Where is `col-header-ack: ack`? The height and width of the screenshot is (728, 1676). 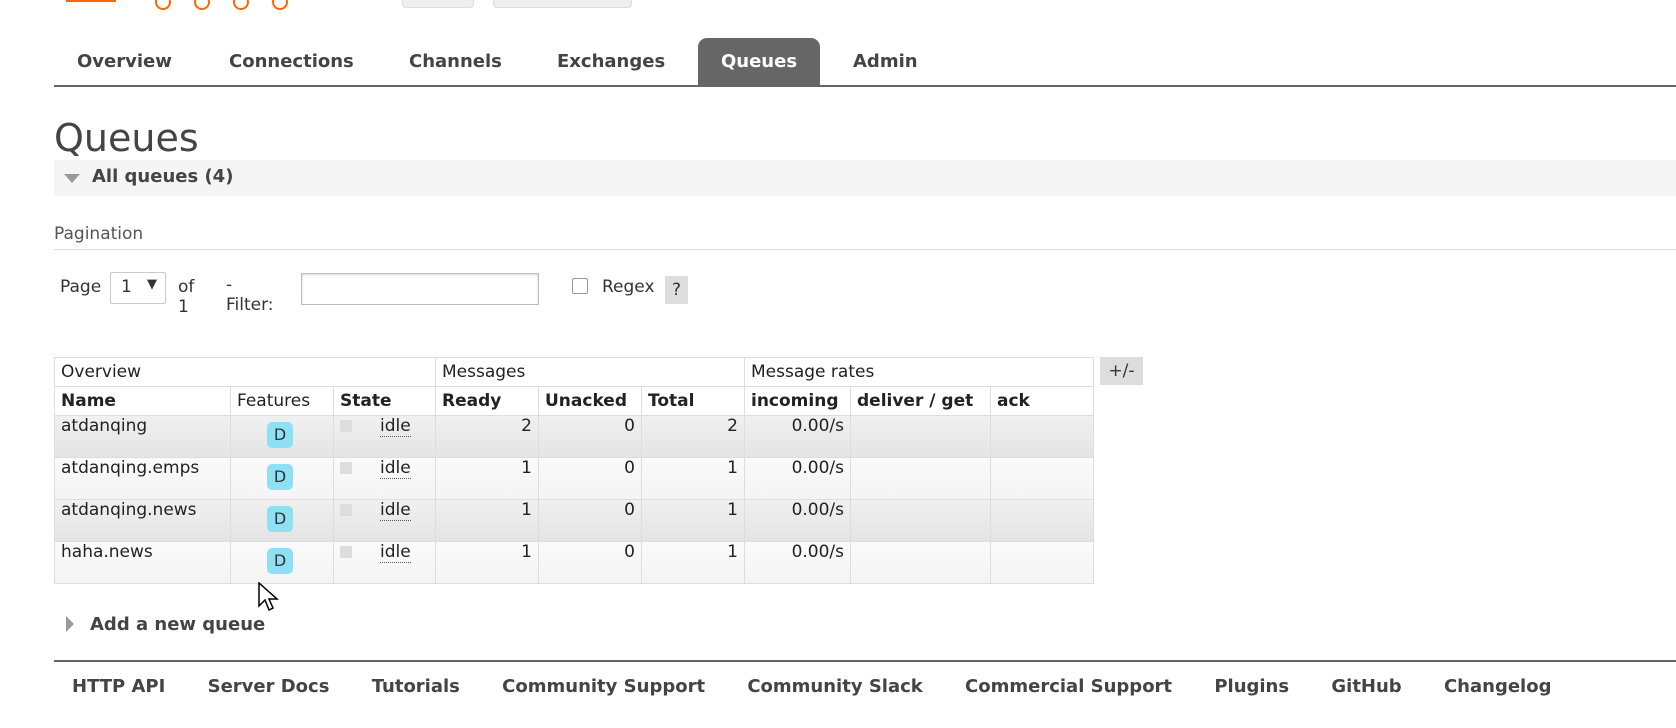
col-header-ack: ack is located at coordinates (1042, 401).